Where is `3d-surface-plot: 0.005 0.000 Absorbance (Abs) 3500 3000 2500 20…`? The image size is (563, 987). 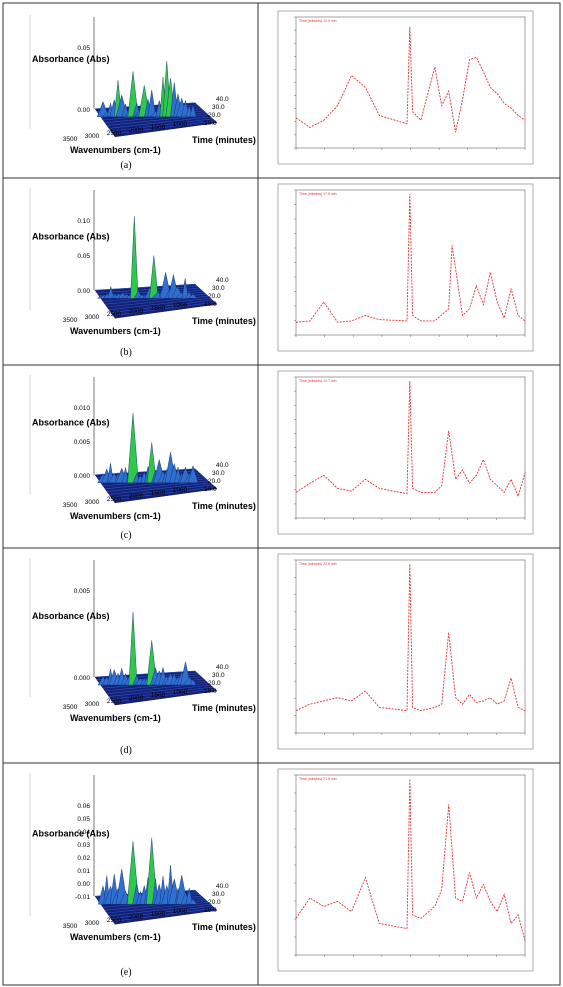 3d-surface-plot: 0.005 0.000 Absorbance (Abs) 3500 3000 2500 20… is located at coordinates (142, 657).